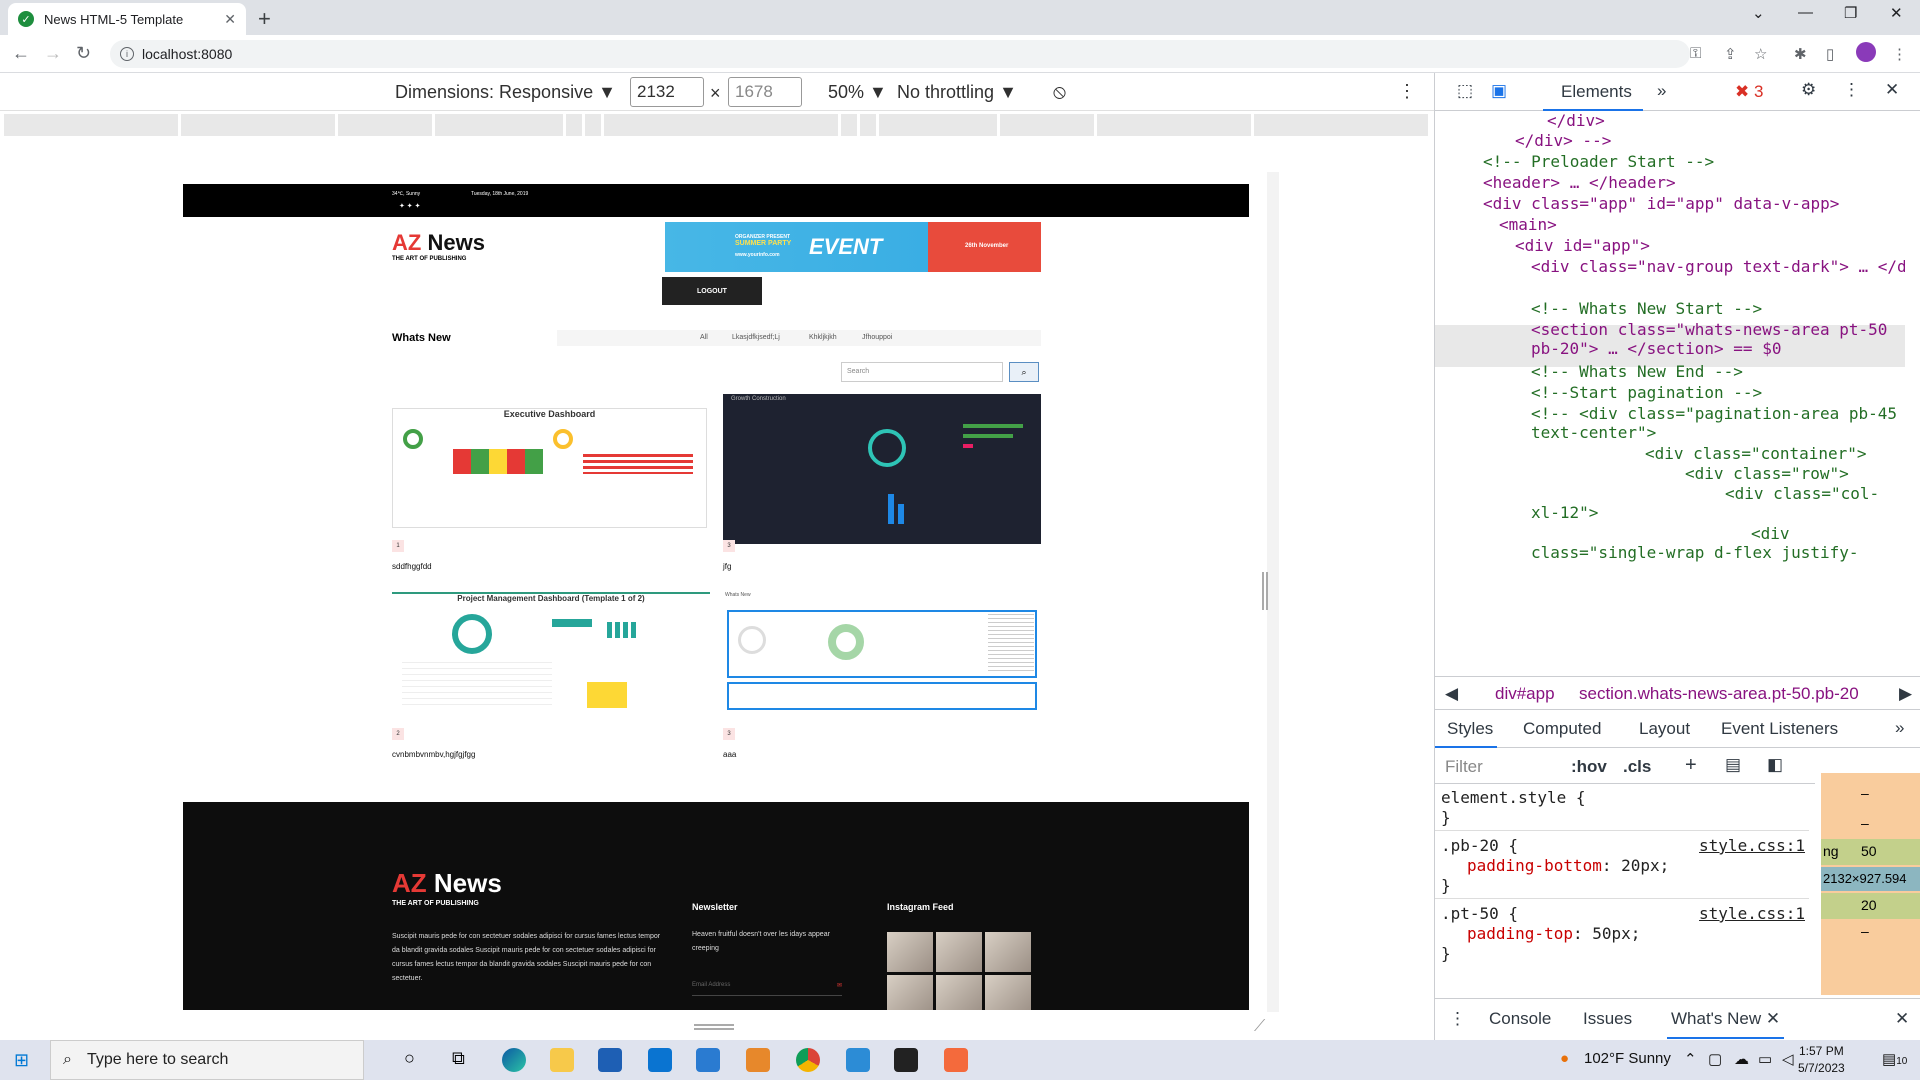 This screenshot has width=1920, height=1080. Describe the element at coordinates (264, 19) in the screenshot. I see `new-tab-icon: +` at that location.